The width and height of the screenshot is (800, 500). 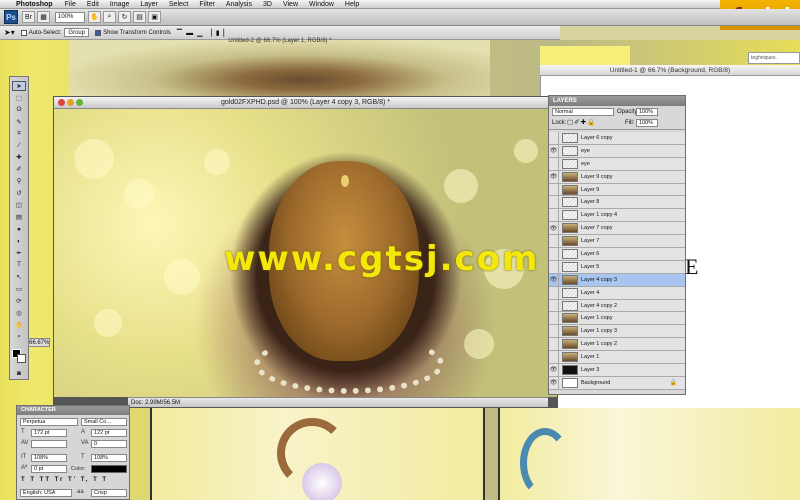 I want to click on background-color-swatch, so click(x=21, y=358).